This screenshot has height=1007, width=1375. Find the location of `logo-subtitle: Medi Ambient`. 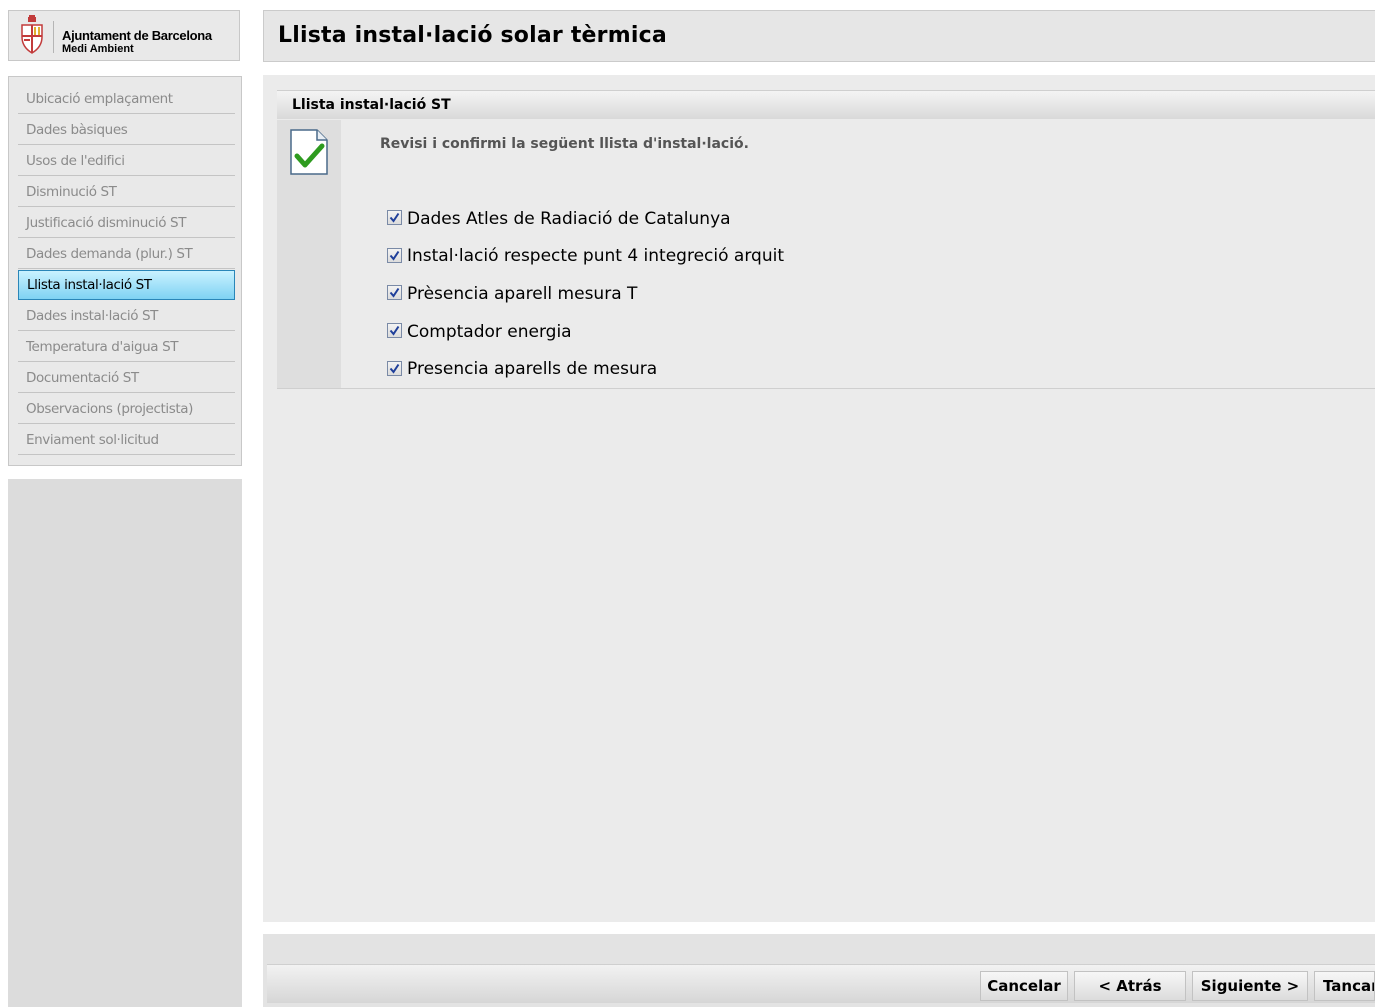

logo-subtitle: Medi Ambient is located at coordinates (98, 49).